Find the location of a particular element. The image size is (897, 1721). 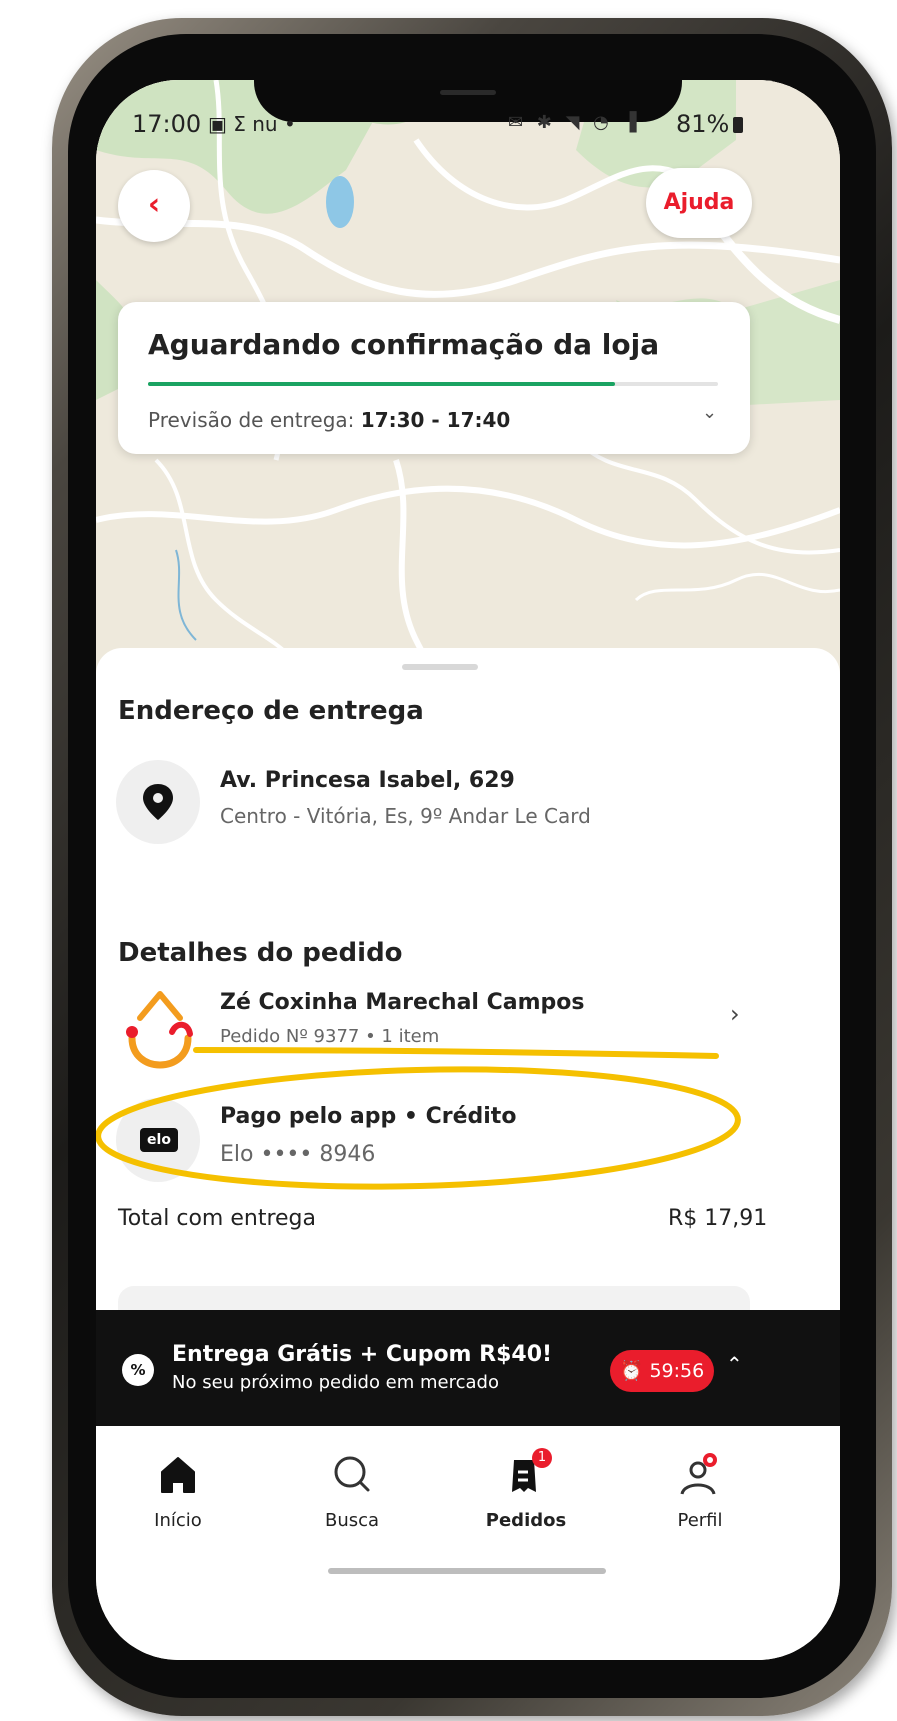

chevron-down-icon: ⌄ is located at coordinates (709, 412).